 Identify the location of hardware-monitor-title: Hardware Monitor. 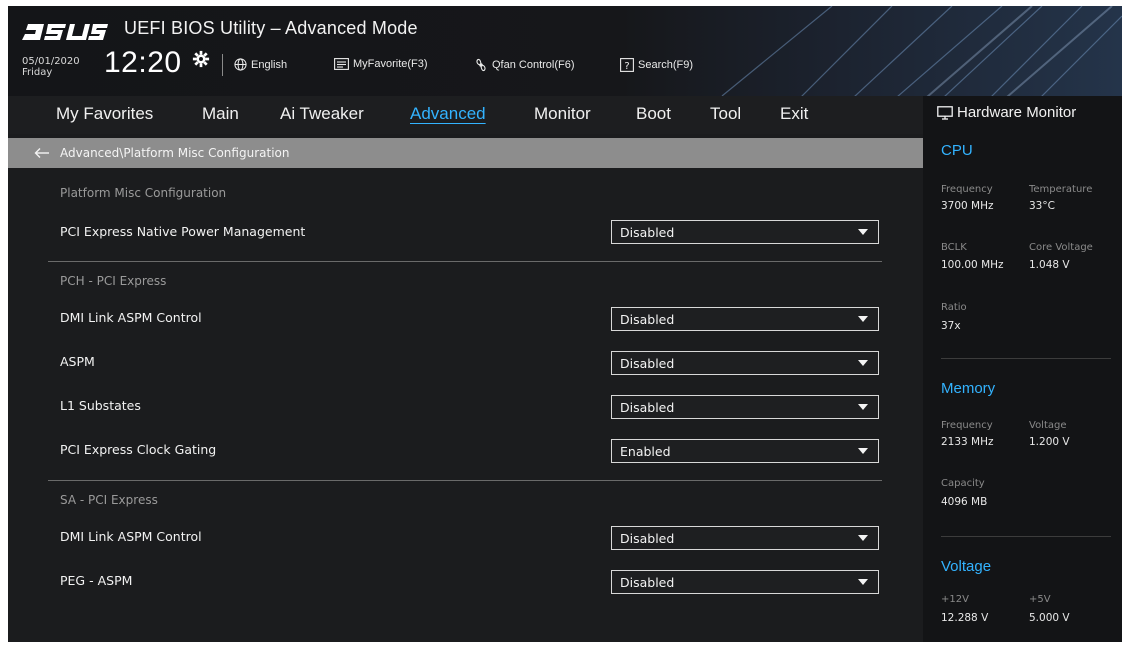
(1006, 112).